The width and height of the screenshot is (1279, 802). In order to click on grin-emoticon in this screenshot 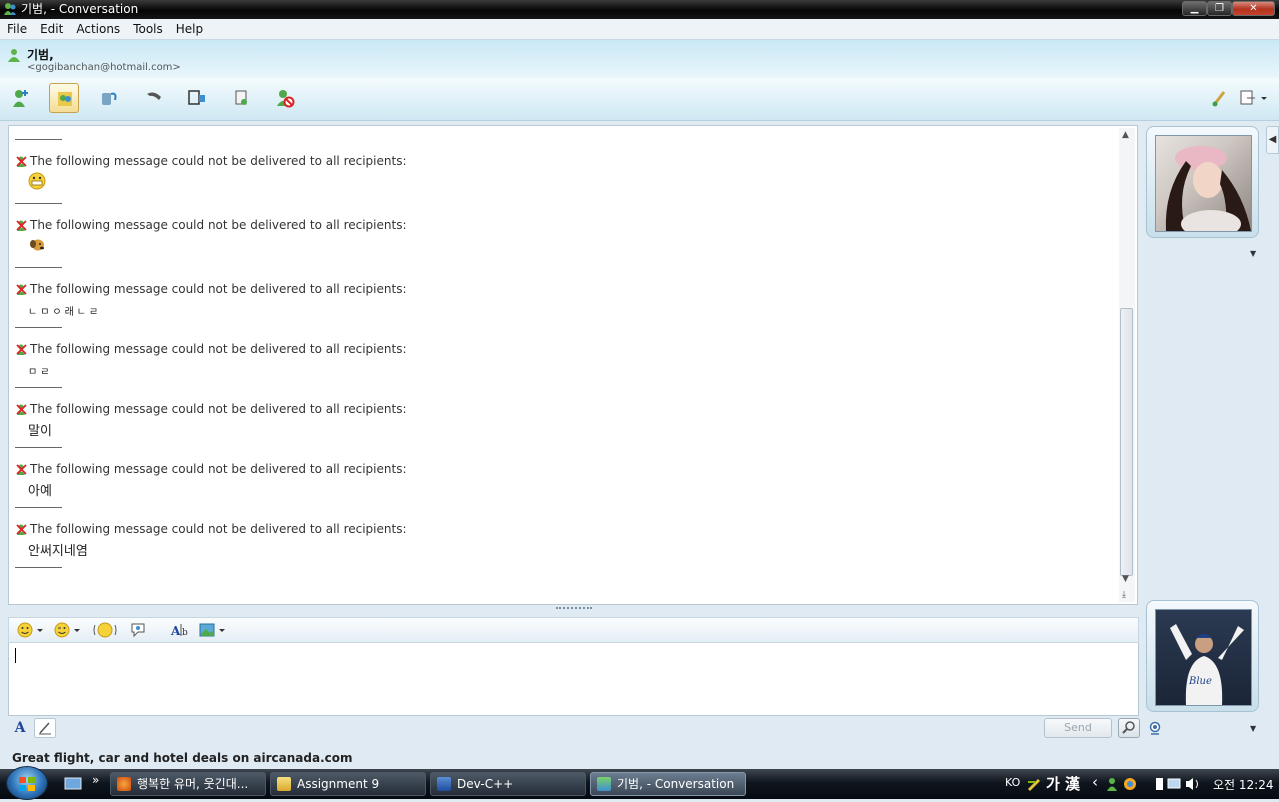, I will do `click(37, 181)`.